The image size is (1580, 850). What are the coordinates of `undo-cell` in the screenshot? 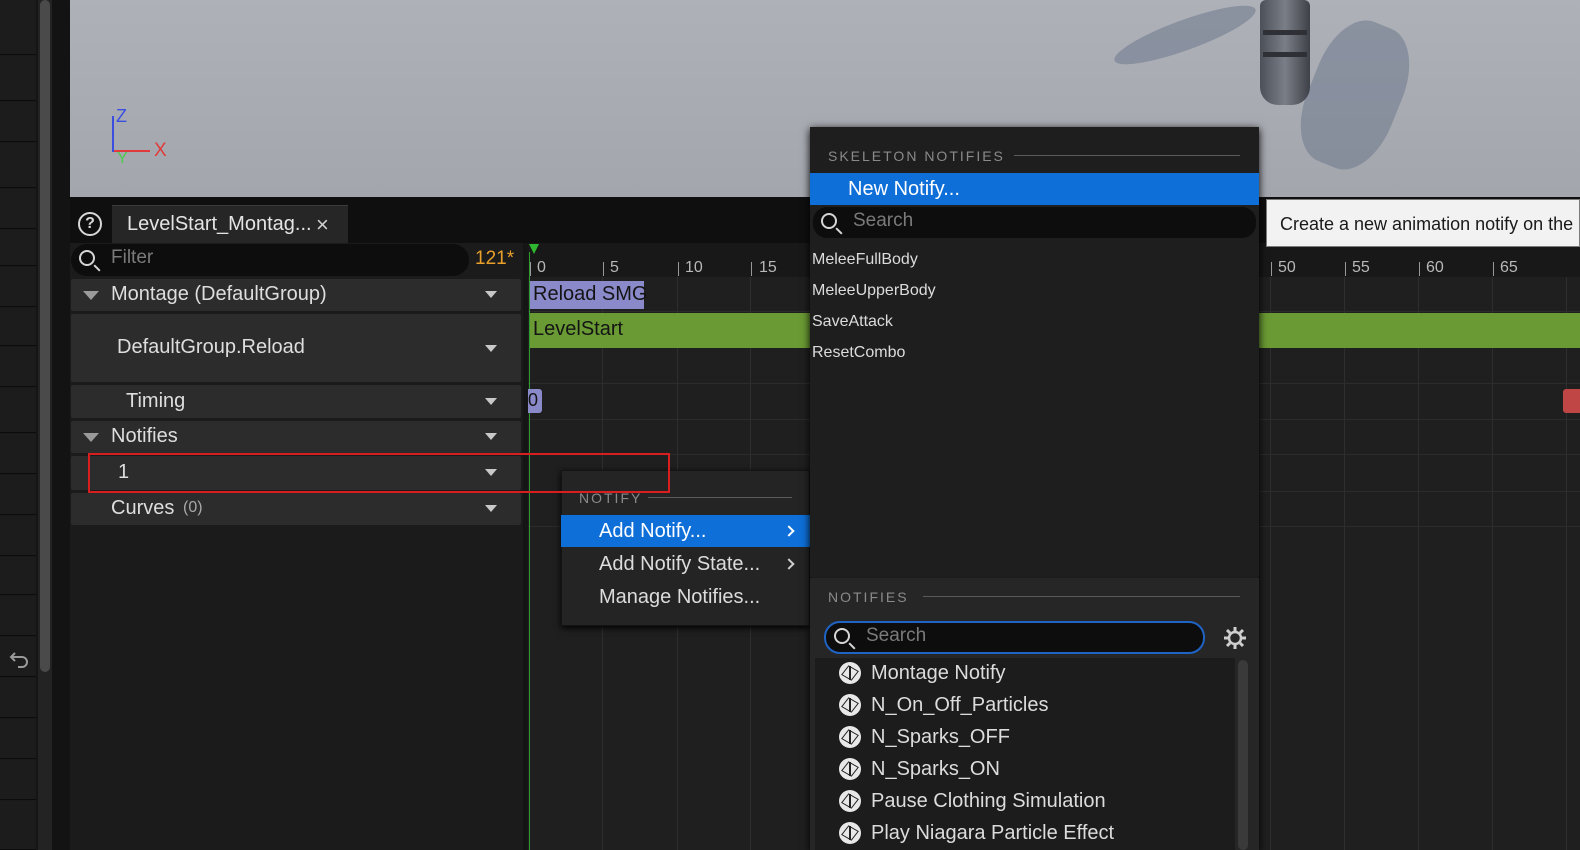 It's located at (18, 657).